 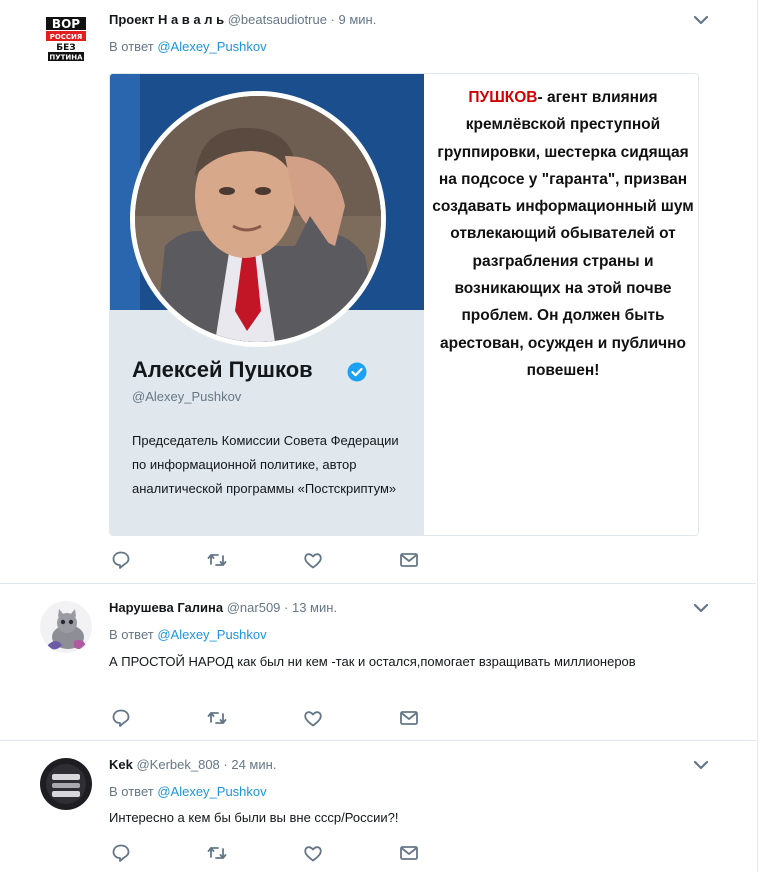 What do you see at coordinates (254, 607) in the screenshot?
I see `author-handle: @nar509` at bounding box center [254, 607].